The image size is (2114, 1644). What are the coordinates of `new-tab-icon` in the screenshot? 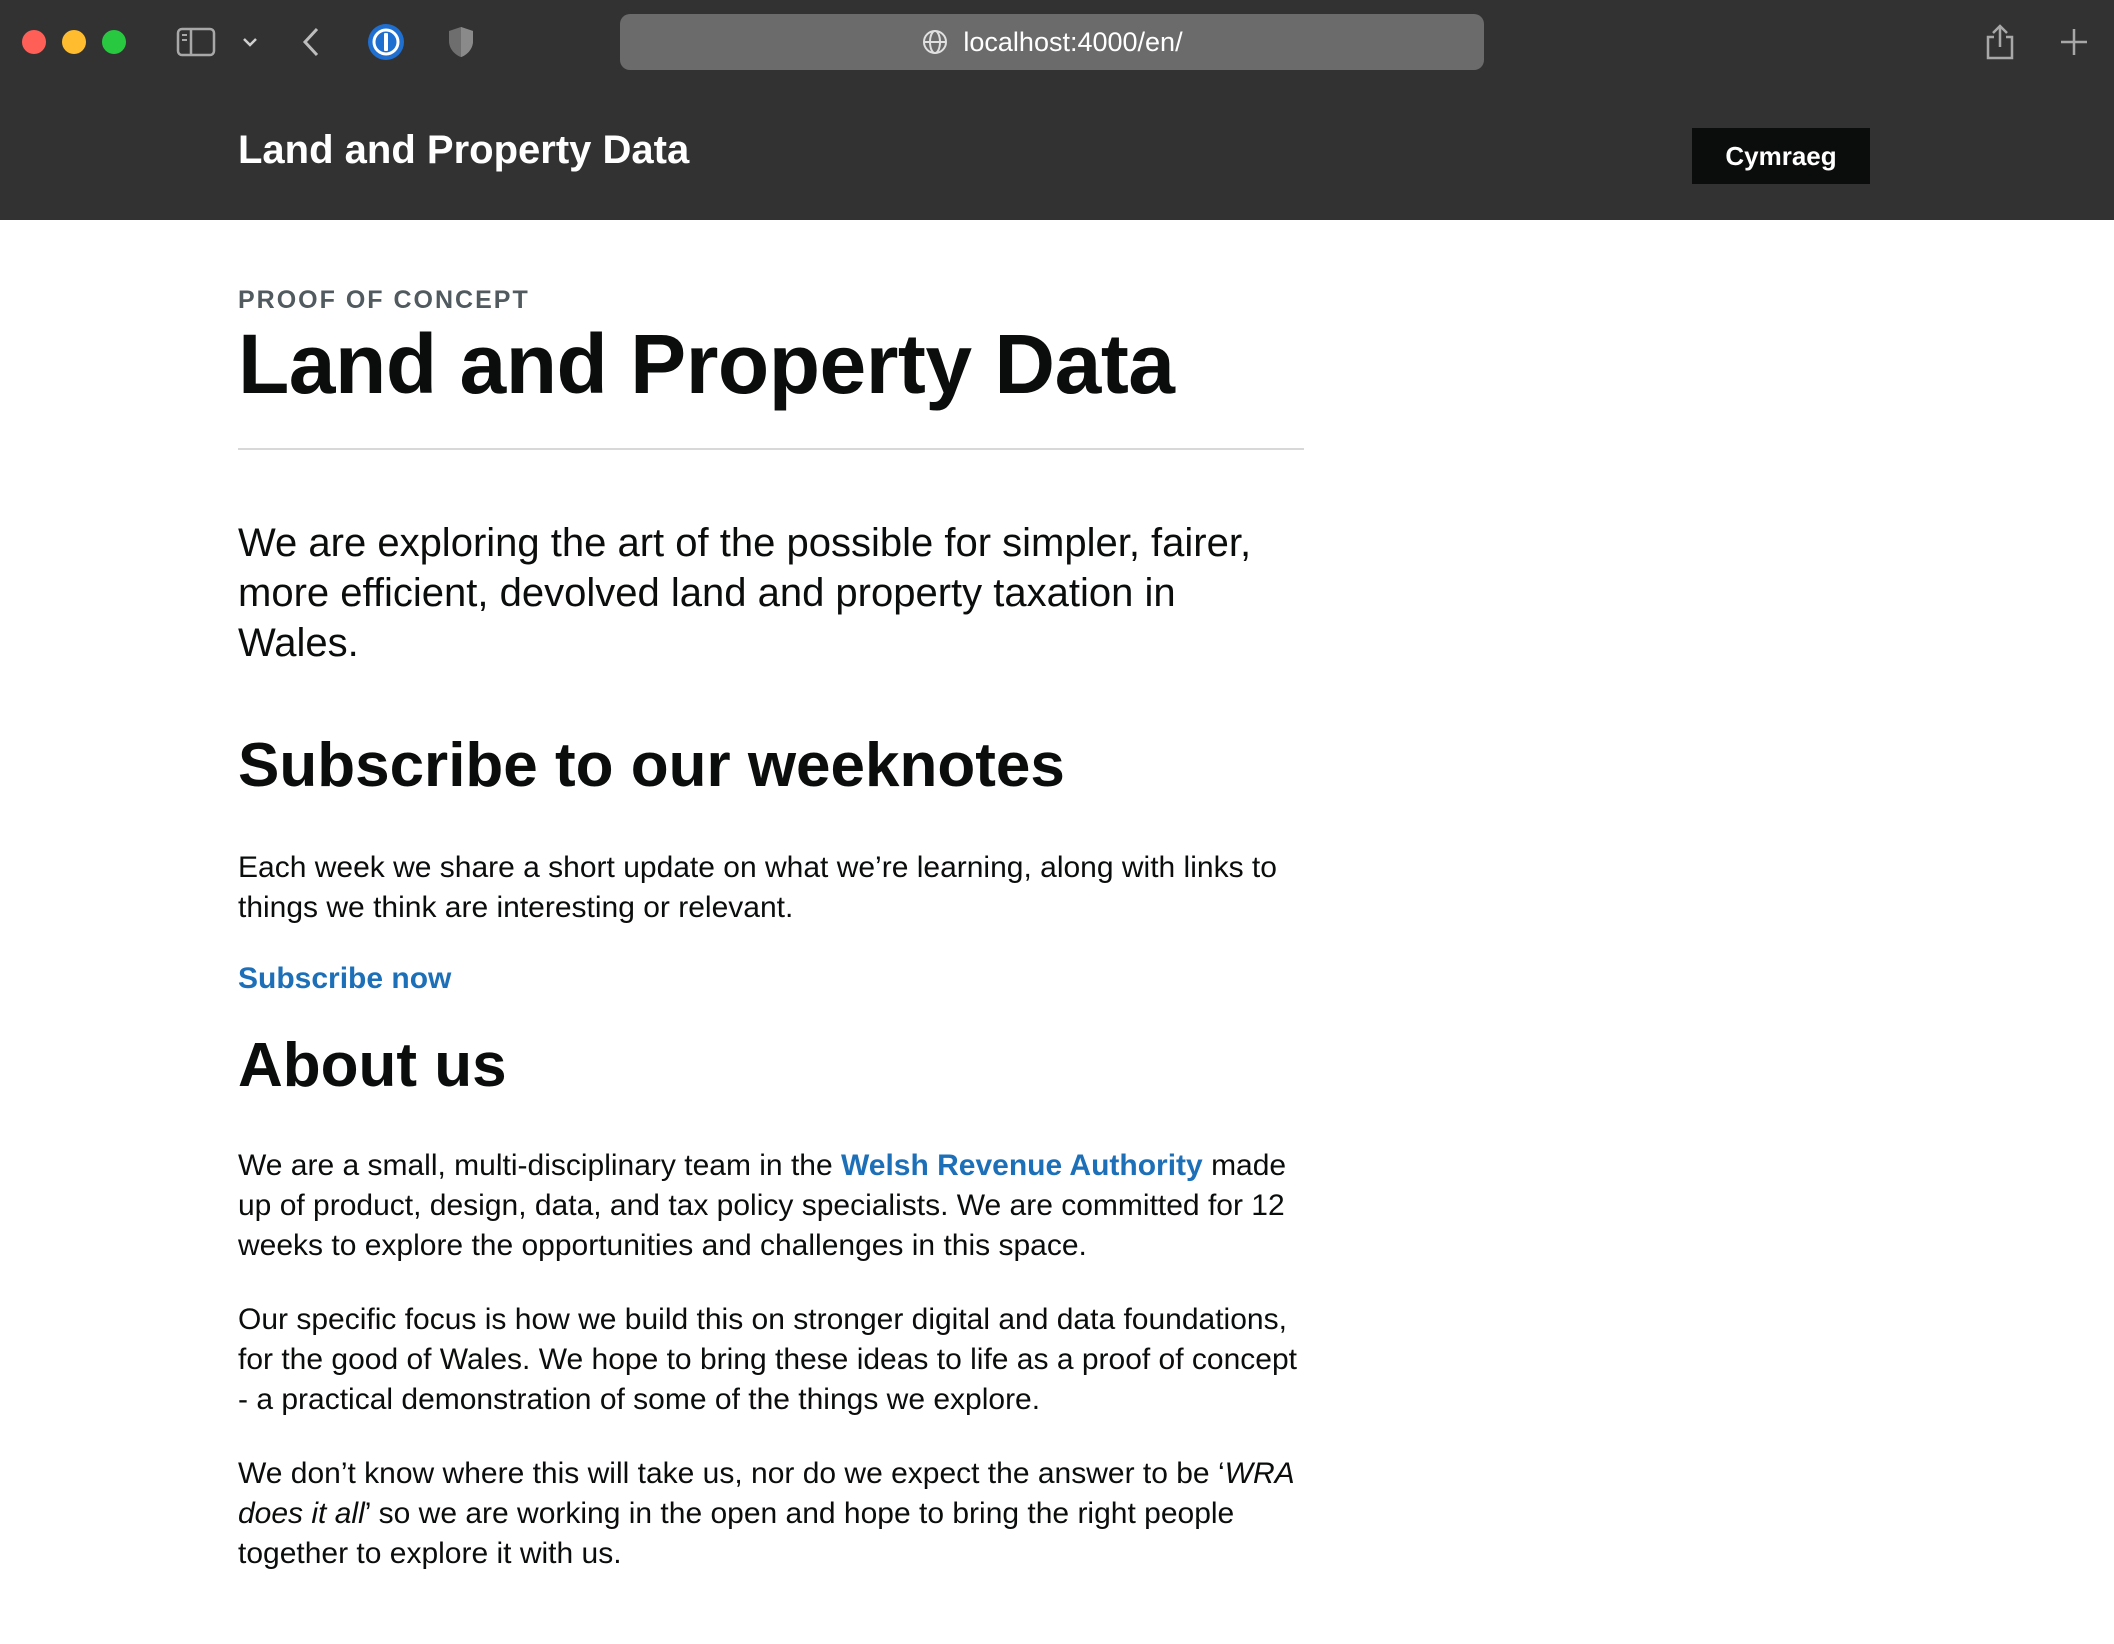 It's located at (2074, 42).